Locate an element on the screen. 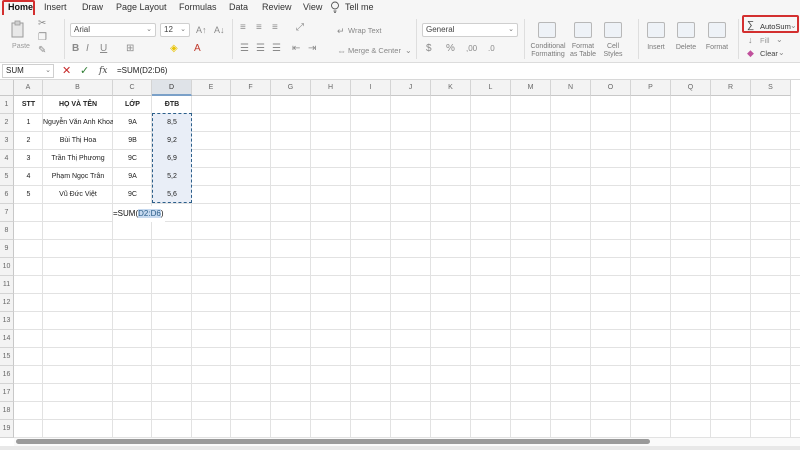  column-header-p: P is located at coordinates (651, 88).